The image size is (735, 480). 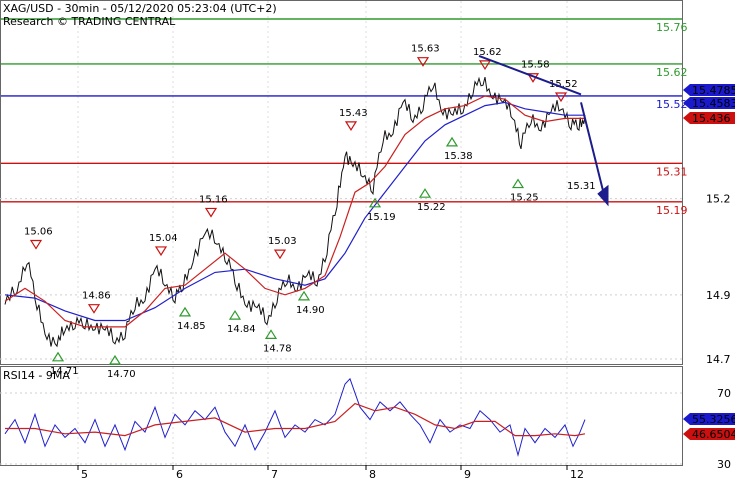 I want to click on price-axis-tick-1: 14.9, so click(x=718, y=295).